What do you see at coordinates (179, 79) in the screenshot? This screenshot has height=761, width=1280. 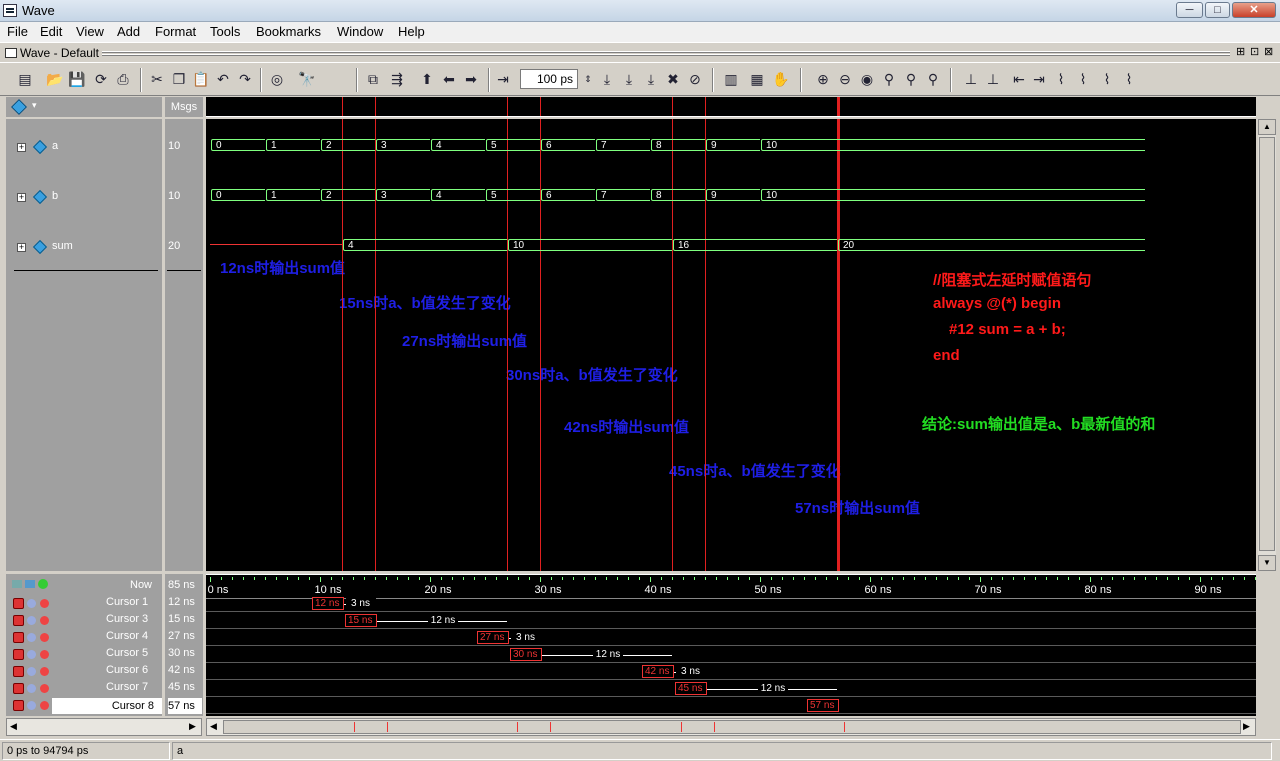 I see `copy-icon: ❐` at bounding box center [179, 79].